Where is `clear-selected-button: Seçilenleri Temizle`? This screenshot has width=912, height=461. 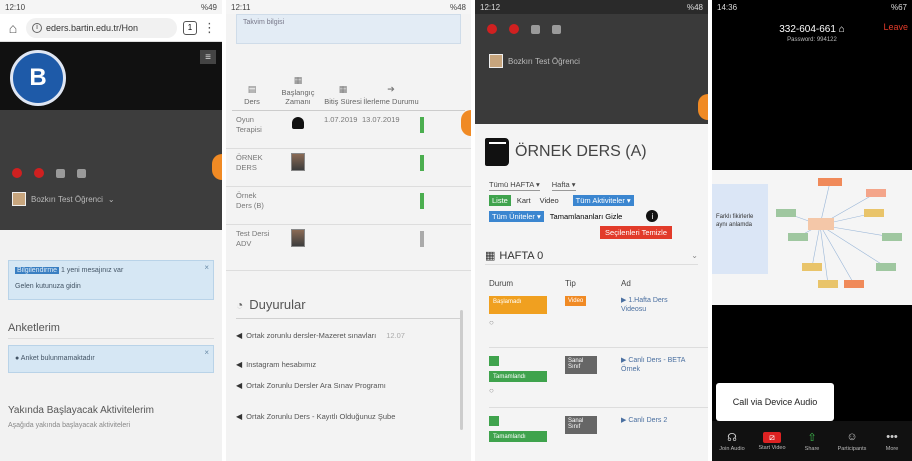
clear-selected-button: Seçilenleri Temizle is located at coordinates (636, 232).